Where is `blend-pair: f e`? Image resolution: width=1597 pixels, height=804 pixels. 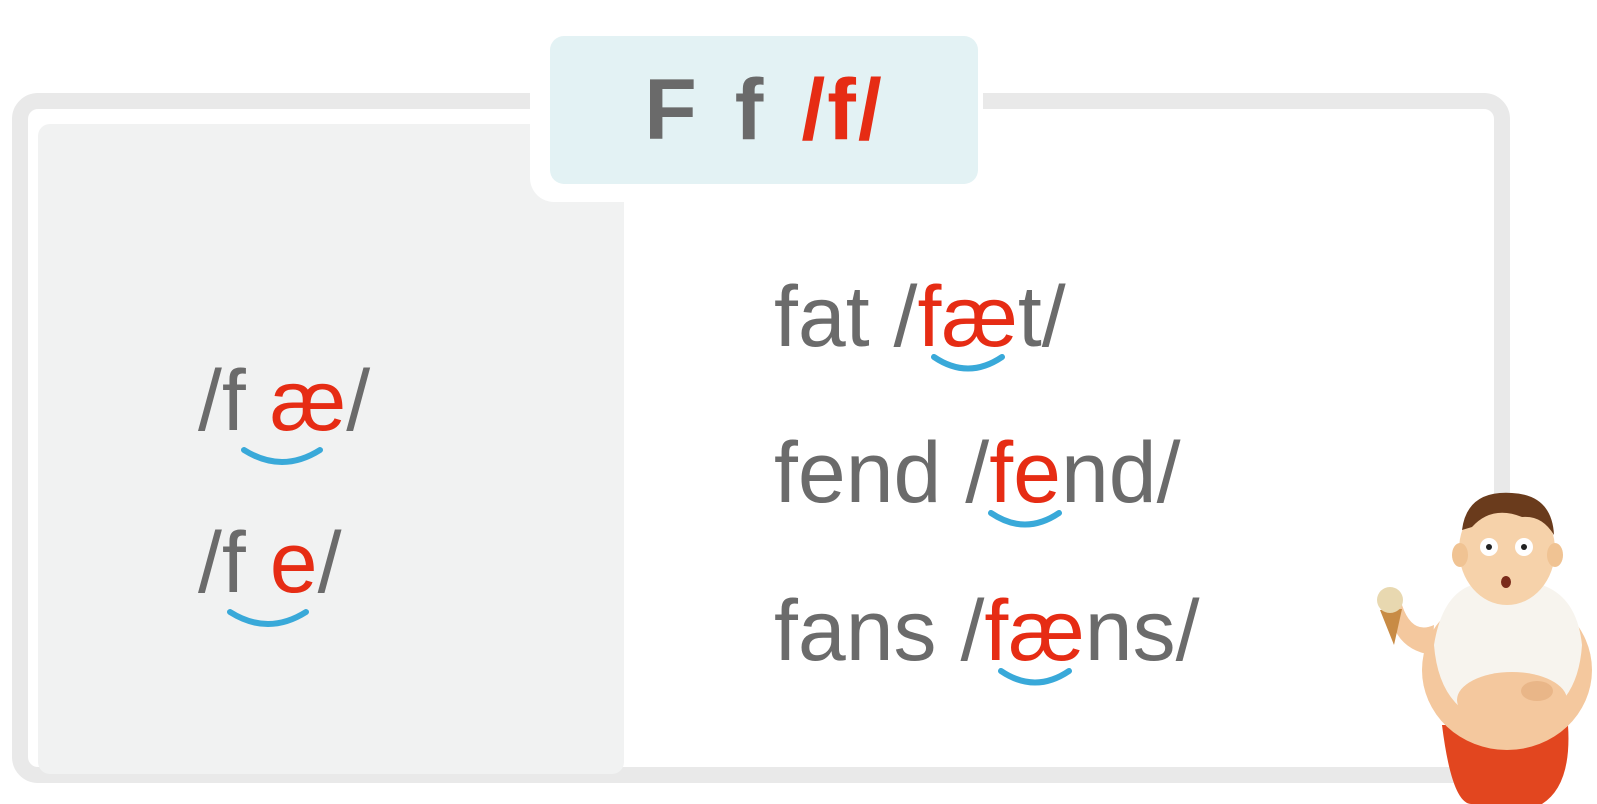 blend-pair: f e is located at coordinates (270, 573).